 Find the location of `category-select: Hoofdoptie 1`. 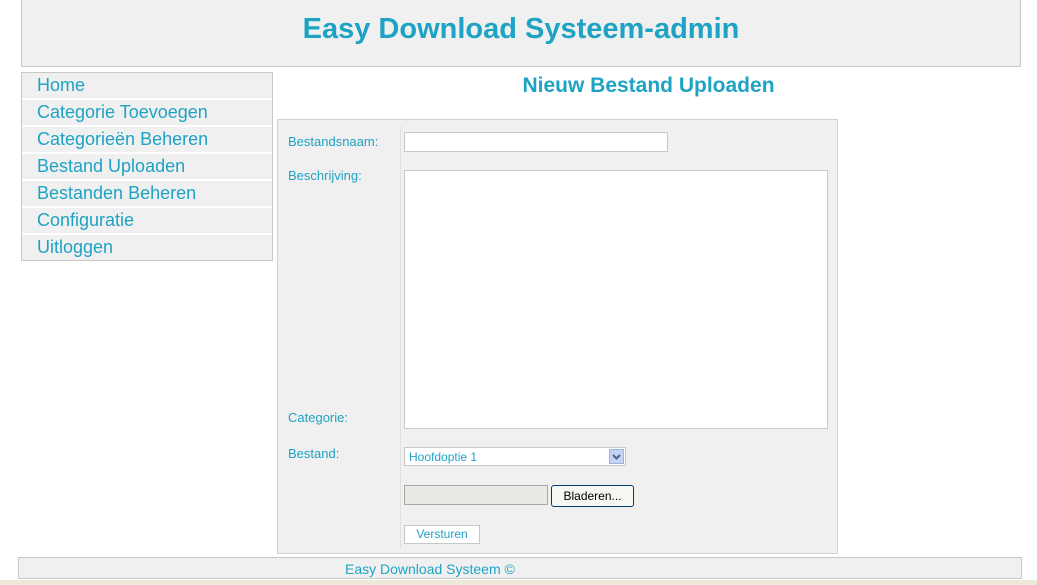

category-select: Hoofdoptie 1 is located at coordinates (515, 456).